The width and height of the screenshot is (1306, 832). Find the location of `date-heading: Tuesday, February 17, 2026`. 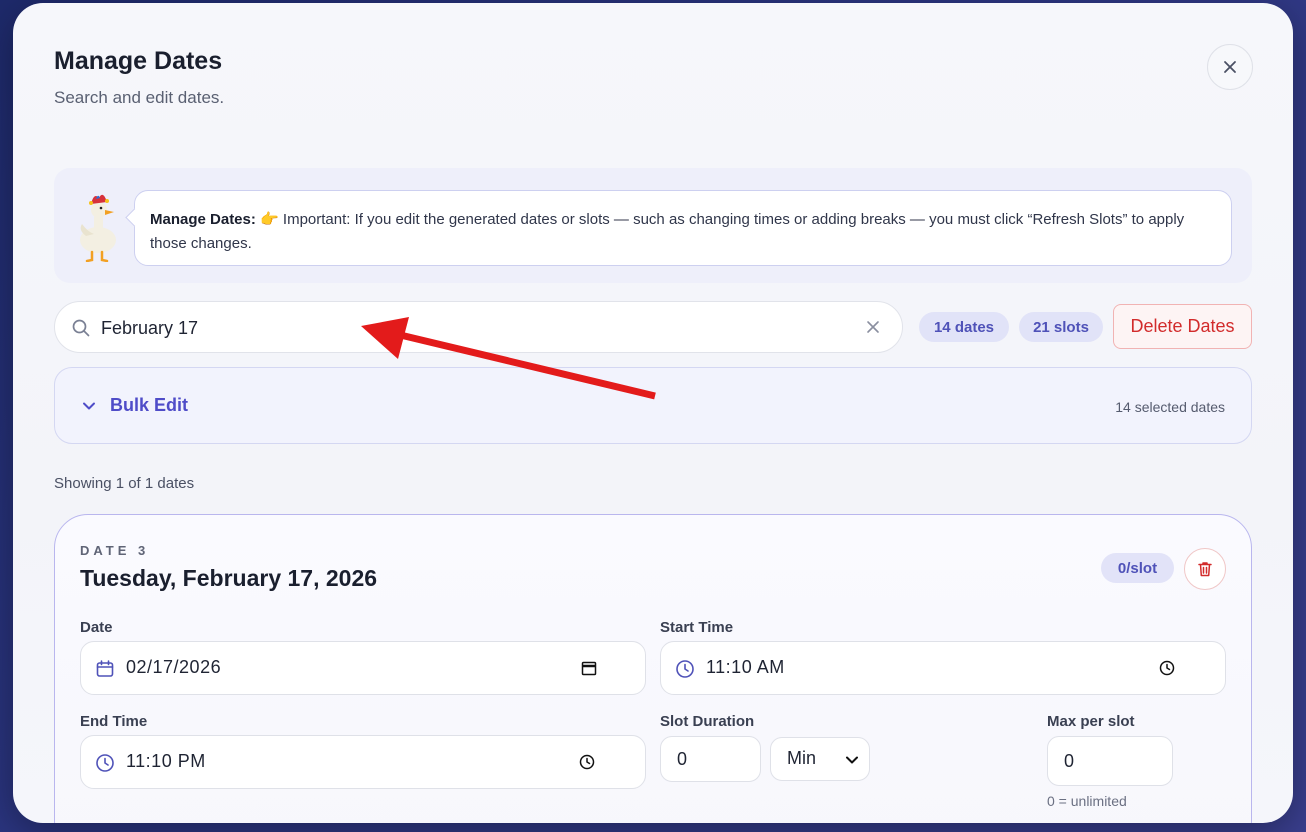

date-heading: Tuesday, February 17, 2026 is located at coordinates (229, 578).